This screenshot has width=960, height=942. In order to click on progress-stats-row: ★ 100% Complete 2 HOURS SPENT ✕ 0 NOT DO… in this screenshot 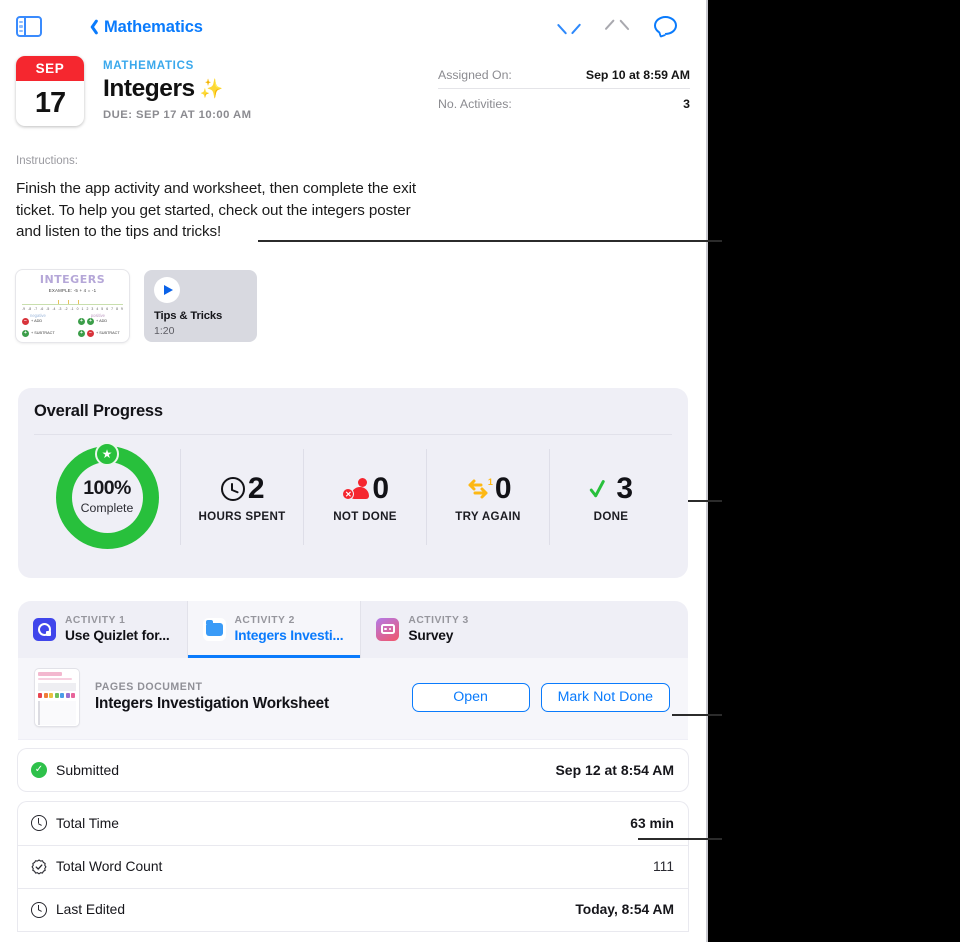, I will do `click(353, 497)`.